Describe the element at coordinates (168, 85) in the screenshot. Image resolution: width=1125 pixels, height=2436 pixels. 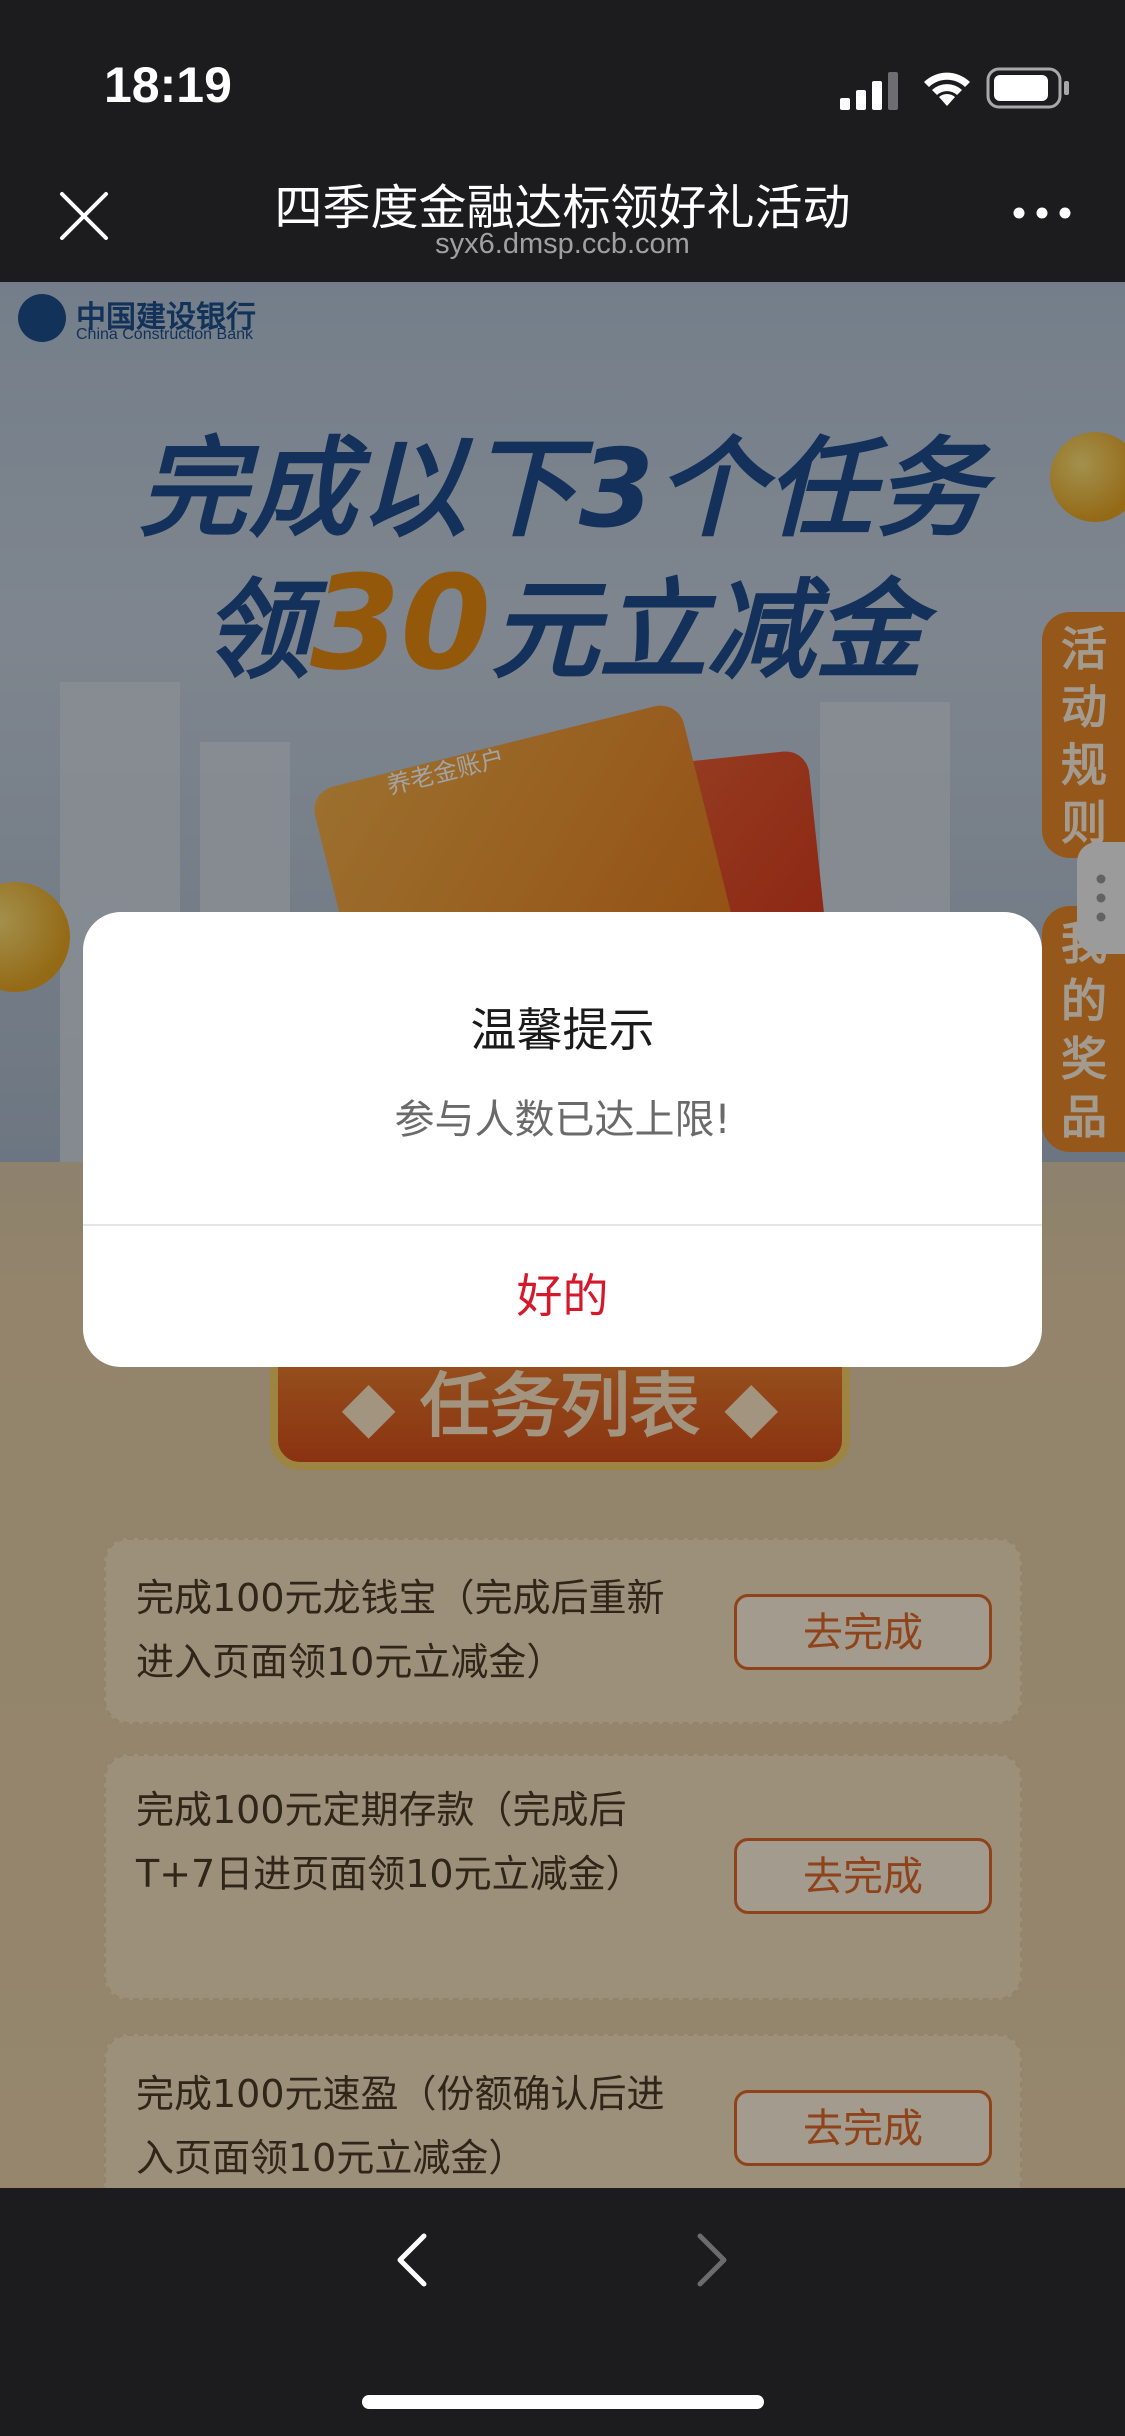
I see `status-time: 18:19` at that location.